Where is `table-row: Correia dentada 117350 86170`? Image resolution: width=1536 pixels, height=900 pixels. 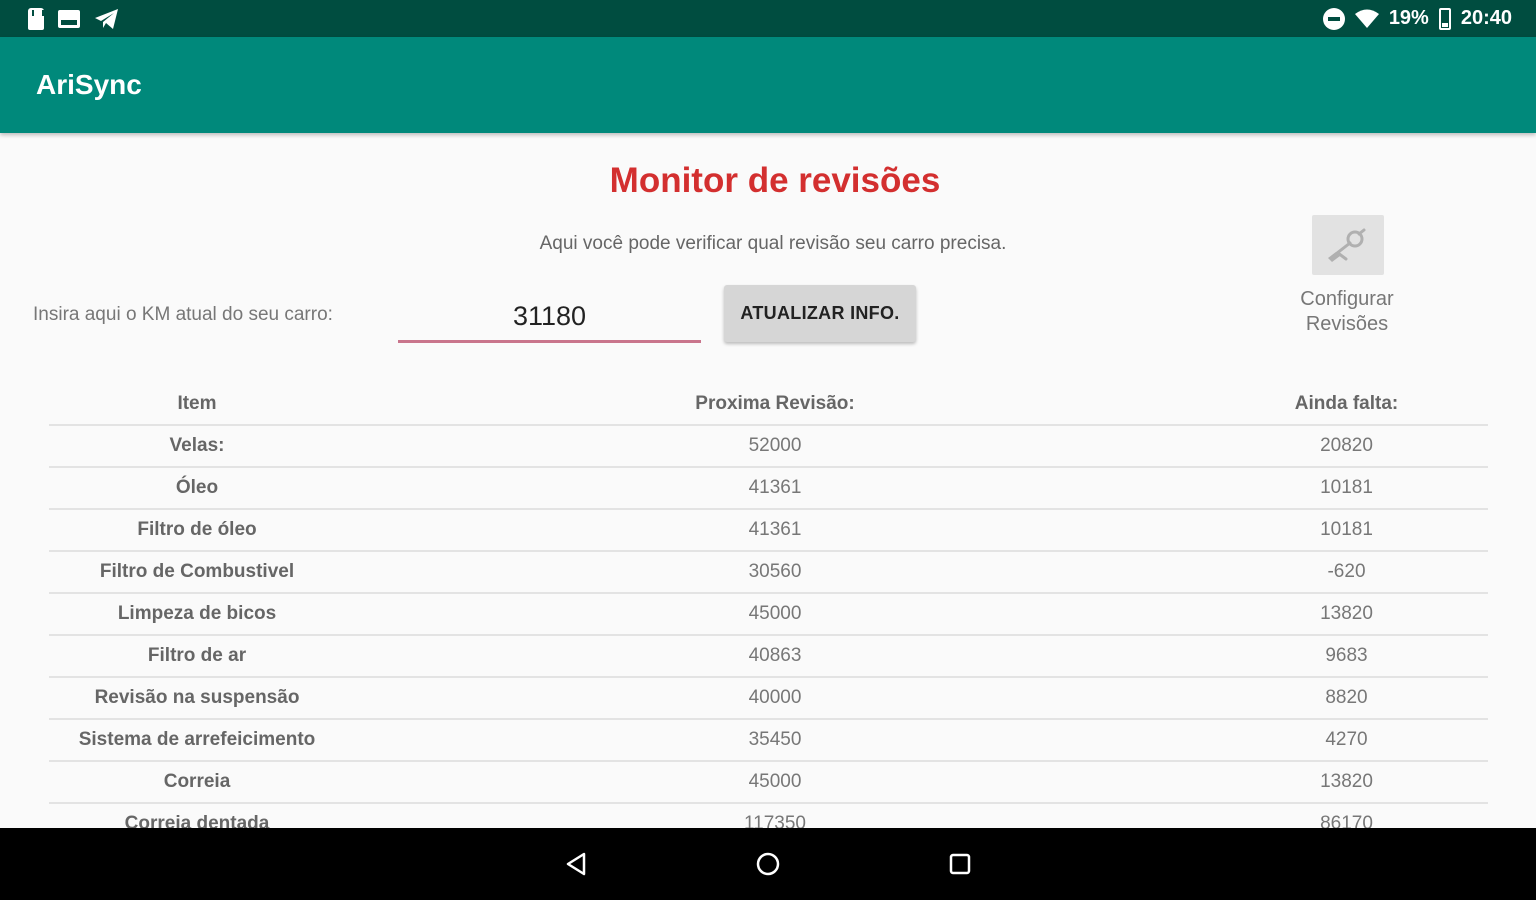 table-row: Correia dentada 117350 86170 is located at coordinates (768, 816).